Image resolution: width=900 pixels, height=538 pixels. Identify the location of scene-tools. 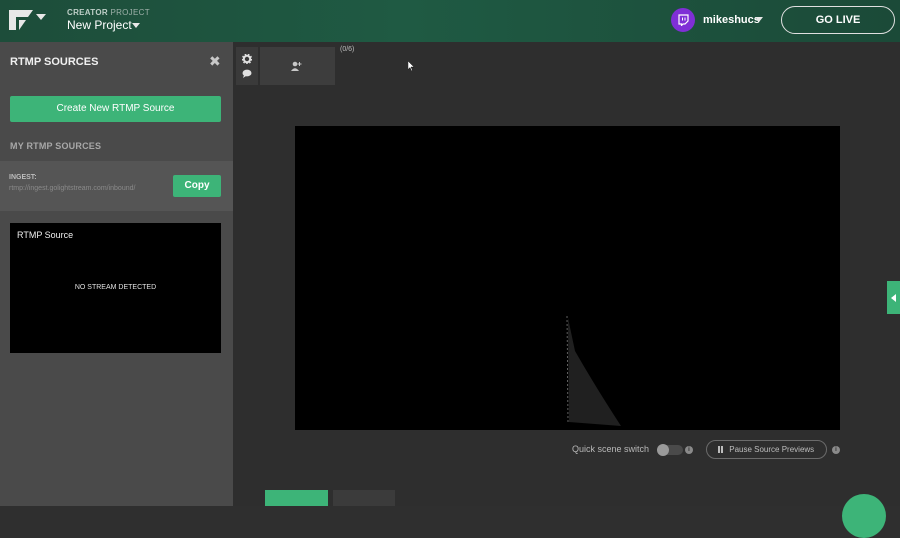
(247, 66).